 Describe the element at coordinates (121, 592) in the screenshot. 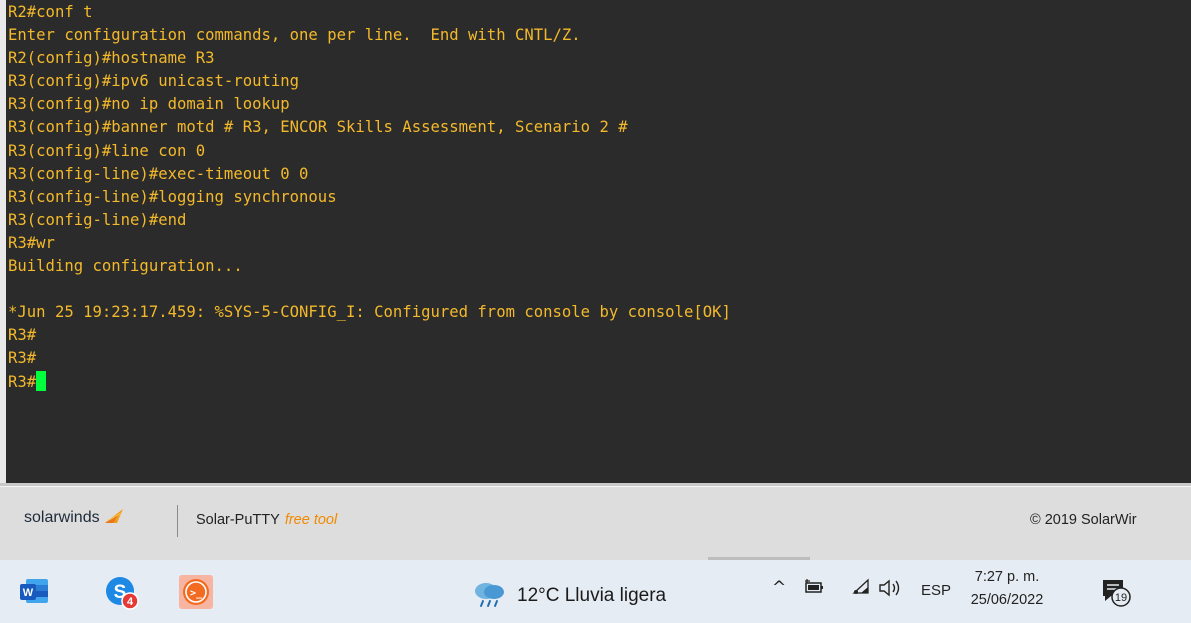

I see `skype-icon: S 4` at that location.